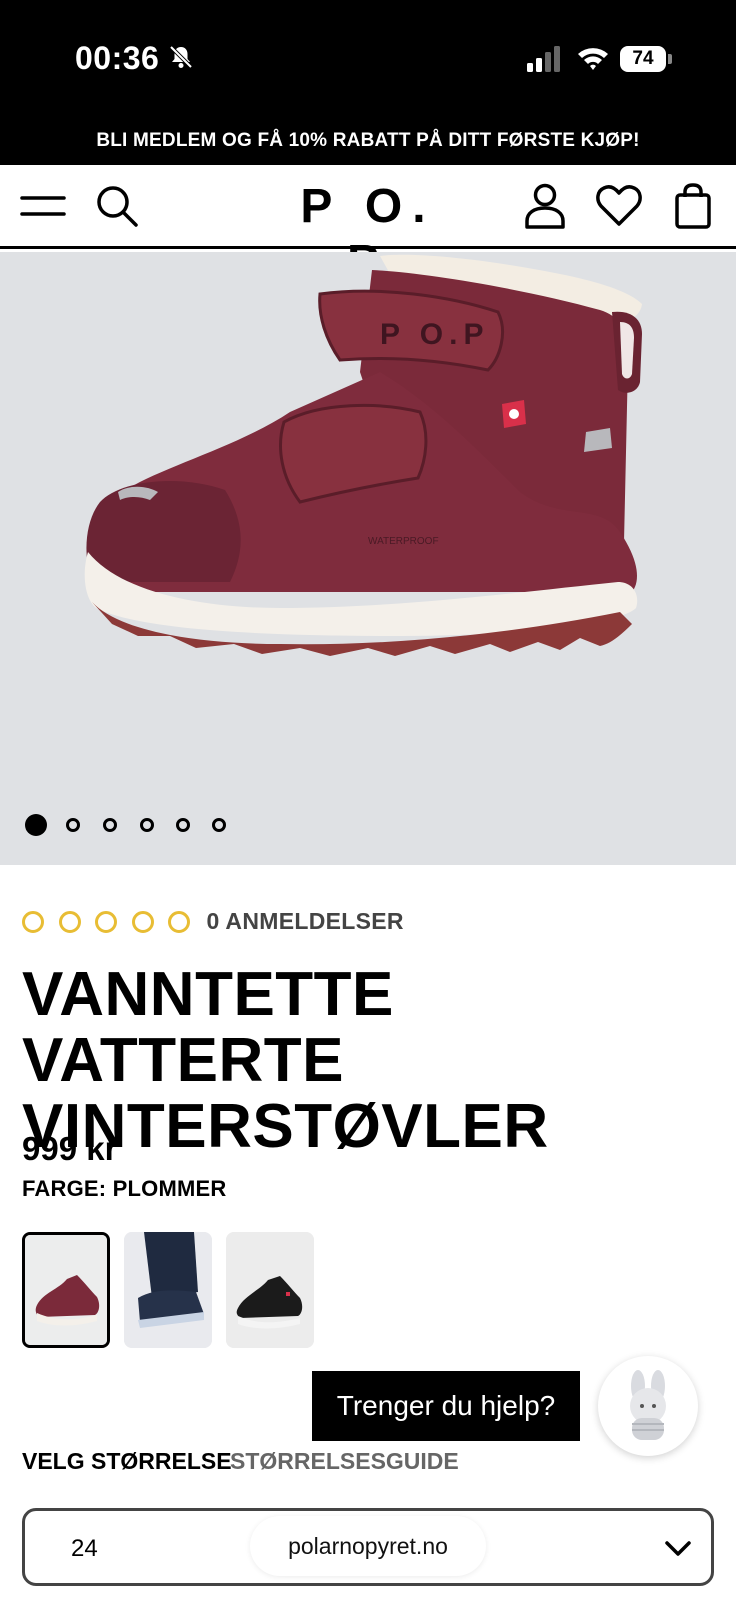  Describe the element at coordinates (678, 1548) in the screenshot. I see `chevron-down-icon` at that location.